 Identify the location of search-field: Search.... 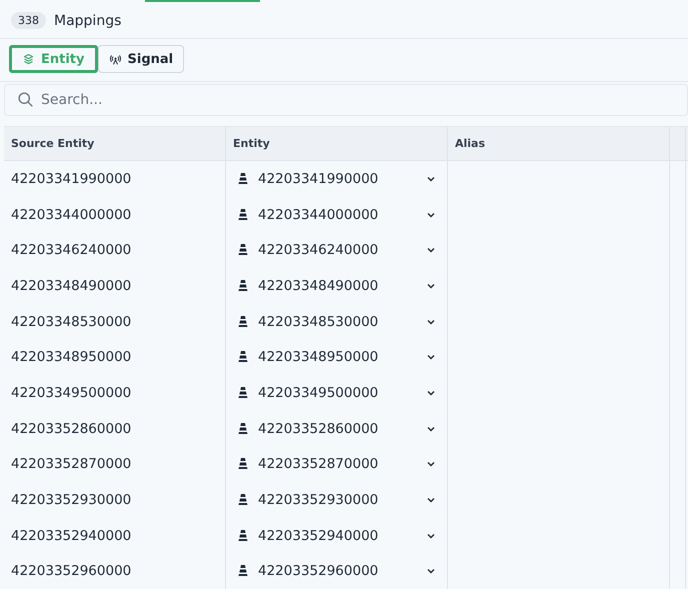
(346, 100).